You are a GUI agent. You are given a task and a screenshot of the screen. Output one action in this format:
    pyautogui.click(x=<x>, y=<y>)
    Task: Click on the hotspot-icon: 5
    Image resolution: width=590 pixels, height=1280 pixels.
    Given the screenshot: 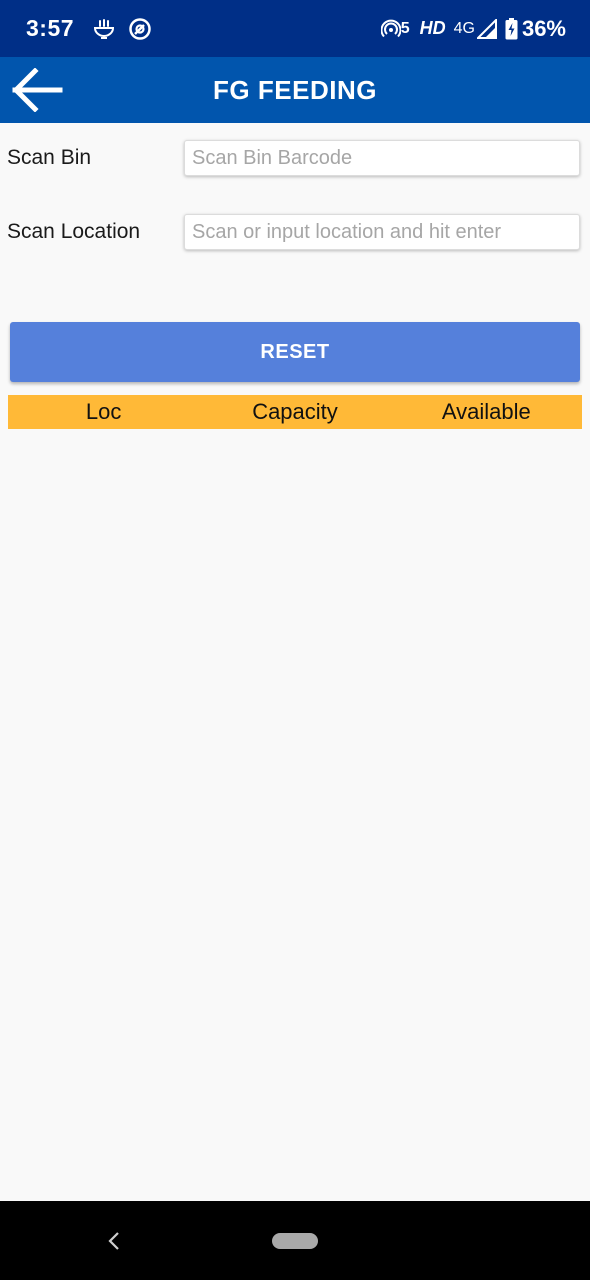 What is the action you would take?
    pyautogui.click(x=395, y=29)
    